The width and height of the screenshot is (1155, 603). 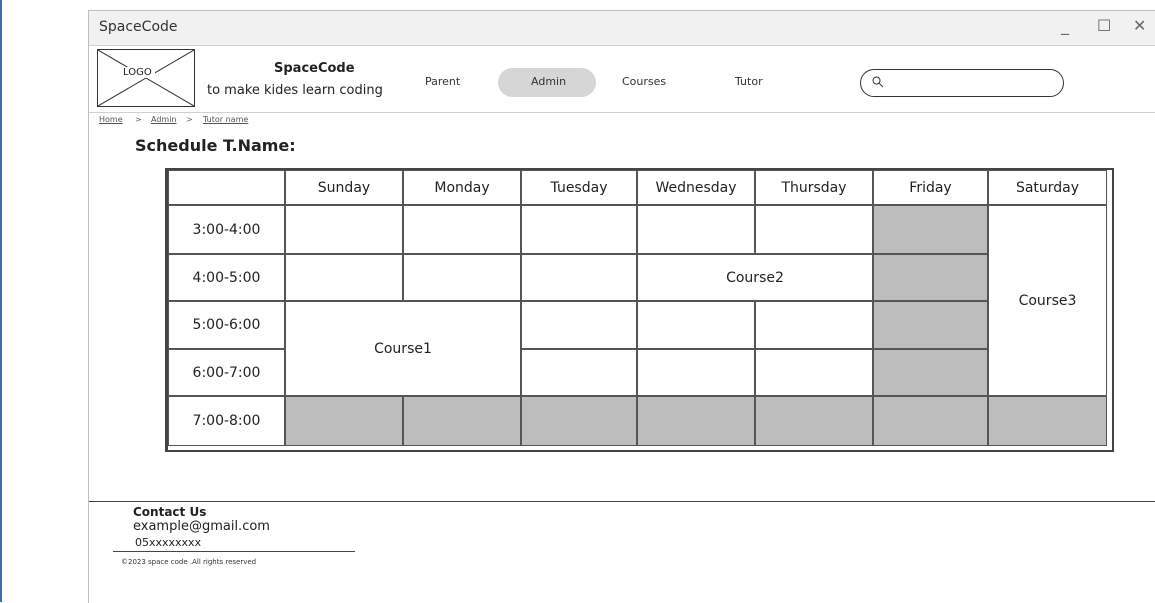 I want to click on nav-courses: Courses, so click(x=644, y=81).